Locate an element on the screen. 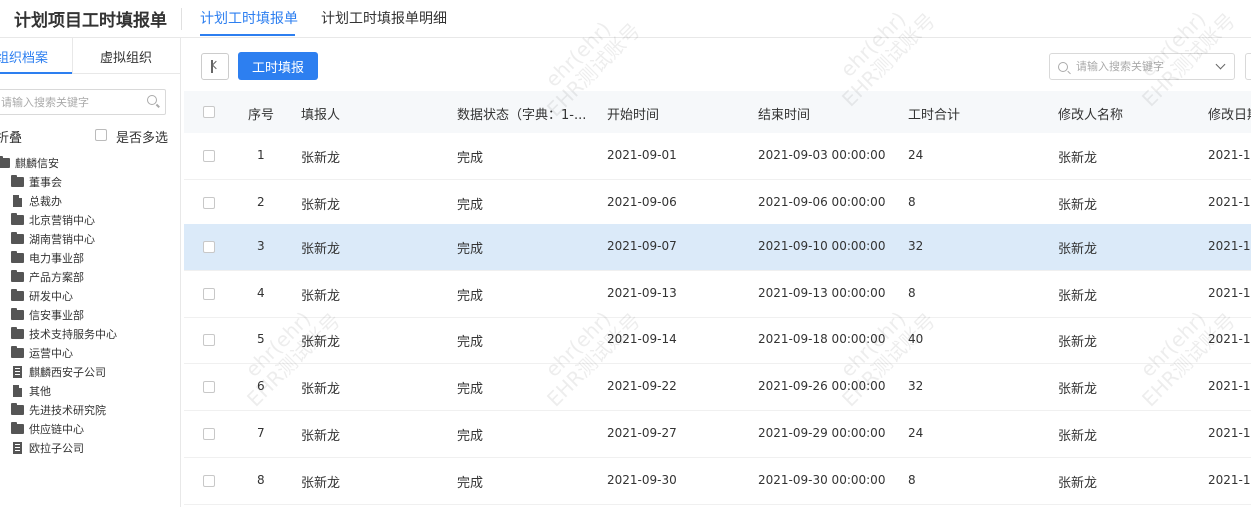  column-header-filler: 填报人 is located at coordinates (320, 113).